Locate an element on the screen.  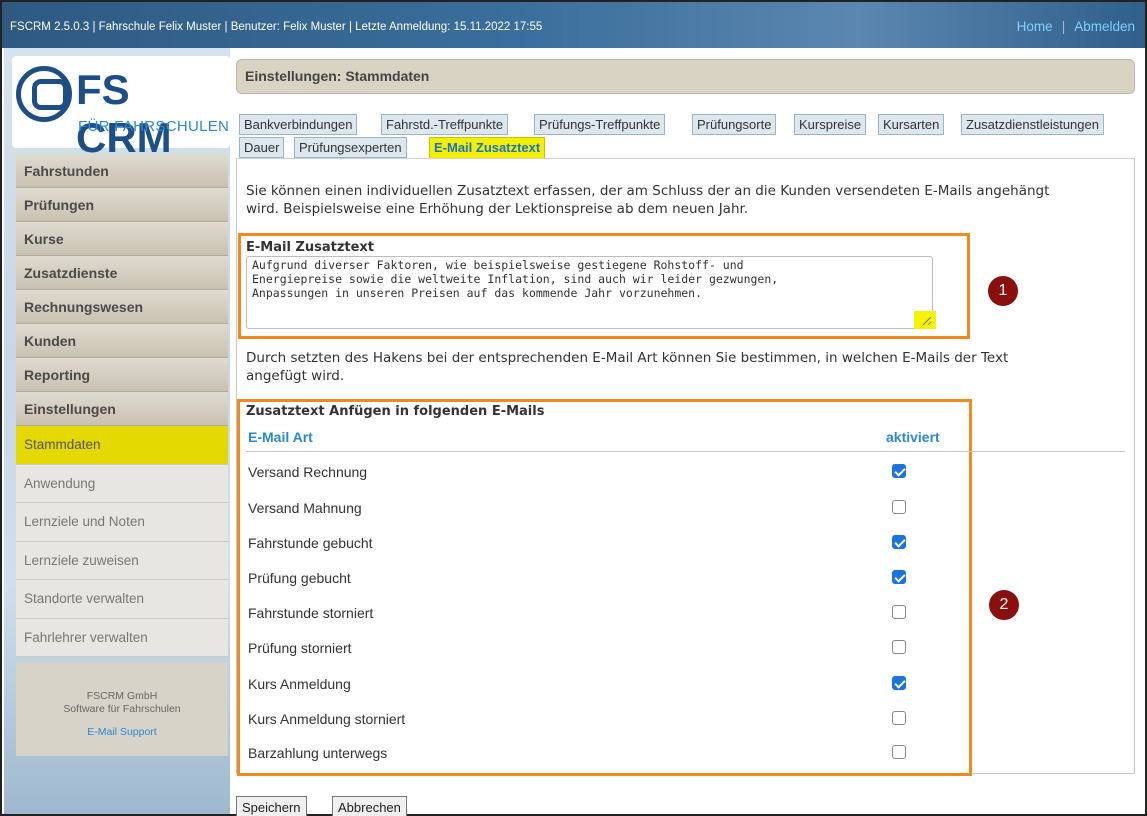
tab-zusatzdienstleistungen: Zusatzdienstleistungen is located at coordinates (1032, 124).